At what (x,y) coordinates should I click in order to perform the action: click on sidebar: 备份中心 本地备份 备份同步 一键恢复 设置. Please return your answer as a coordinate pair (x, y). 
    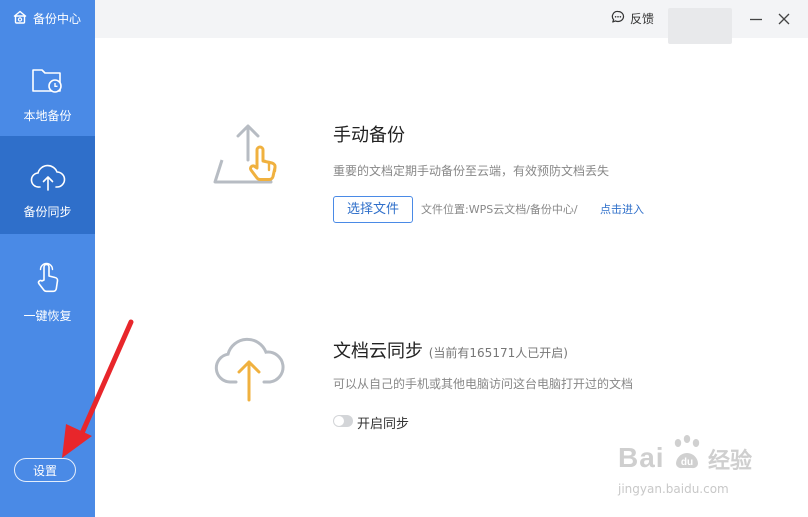
    Looking at the image, I should click on (47, 258).